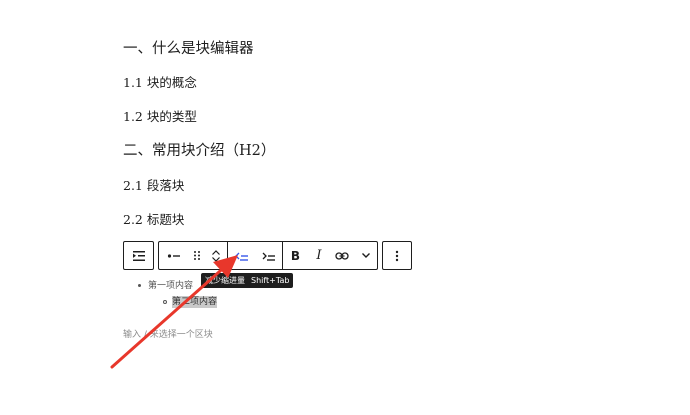 The image size is (690, 415). Describe the element at coordinates (225, 280) in the screenshot. I see `tooltip-label: 减少缩进量` at that location.